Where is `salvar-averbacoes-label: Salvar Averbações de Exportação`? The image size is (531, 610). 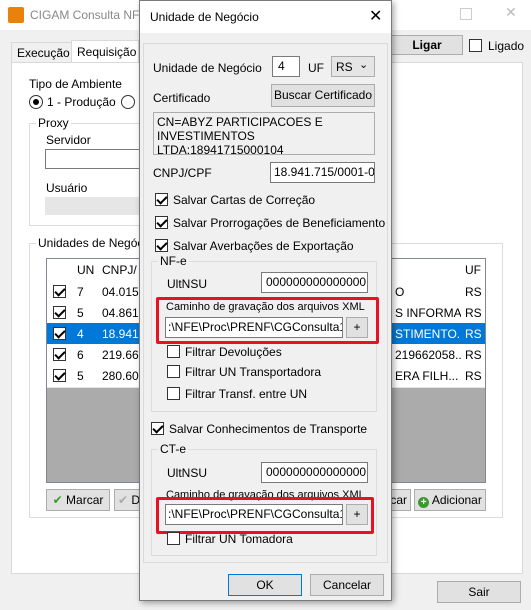
salvar-averbacoes-label: Salvar Averbações de Exportação is located at coordinates (263, 246).